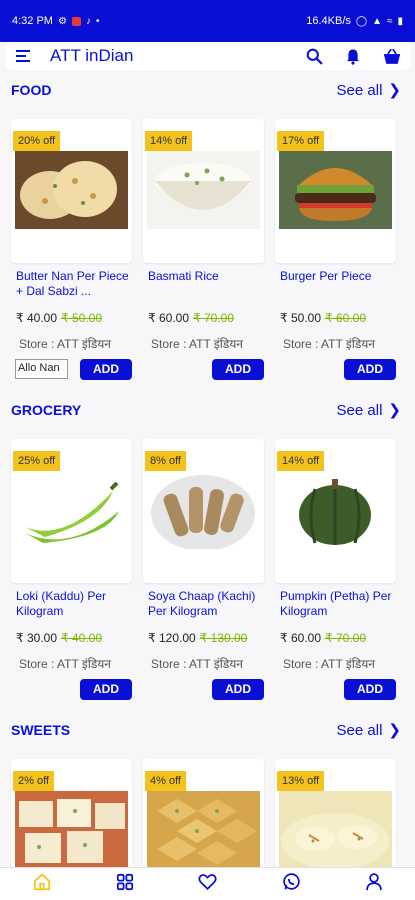  I want to click on old-price: ₹ 130.00, so click(223, 638).